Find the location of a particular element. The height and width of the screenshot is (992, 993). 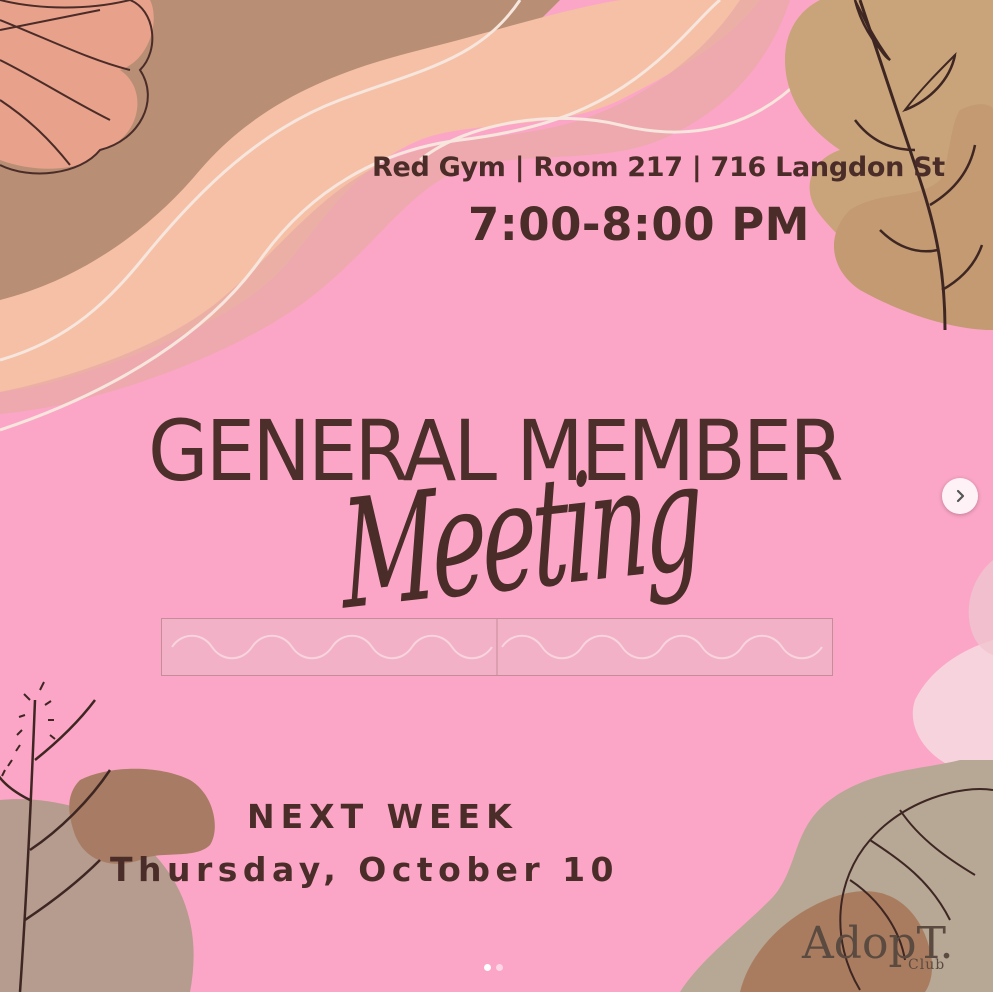

ornament-pattern is located at coordinates (497, 647).